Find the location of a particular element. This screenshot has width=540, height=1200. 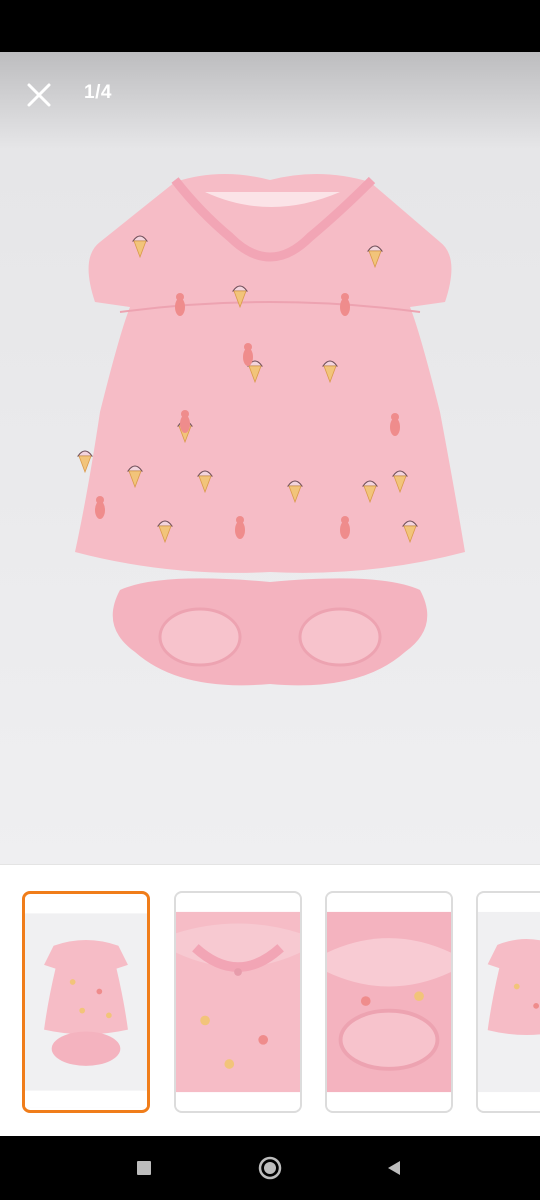

circle-home-icon is located at coordinates (270, 1168).